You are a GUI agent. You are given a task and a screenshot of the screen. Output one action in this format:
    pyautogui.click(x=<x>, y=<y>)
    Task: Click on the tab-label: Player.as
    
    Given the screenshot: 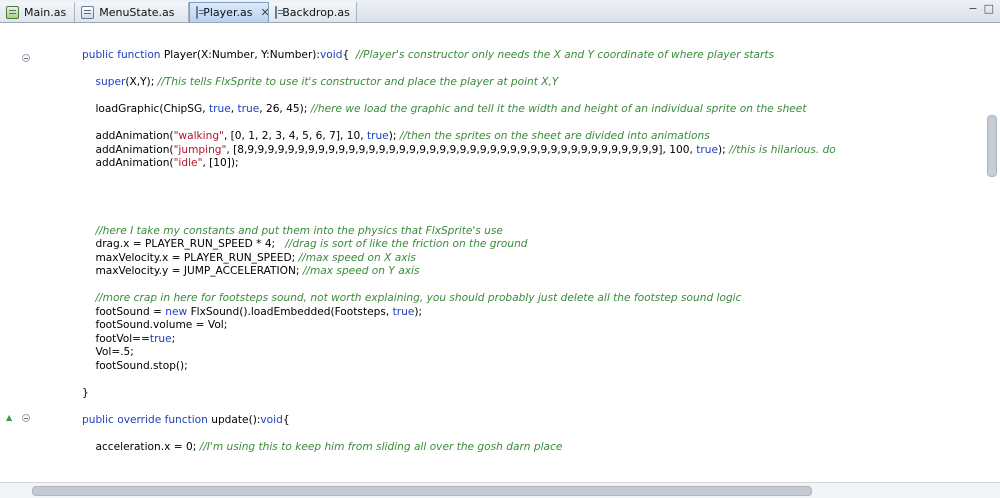 What is the action you would take?
    pyautogui.click(x=228, y=12)
    